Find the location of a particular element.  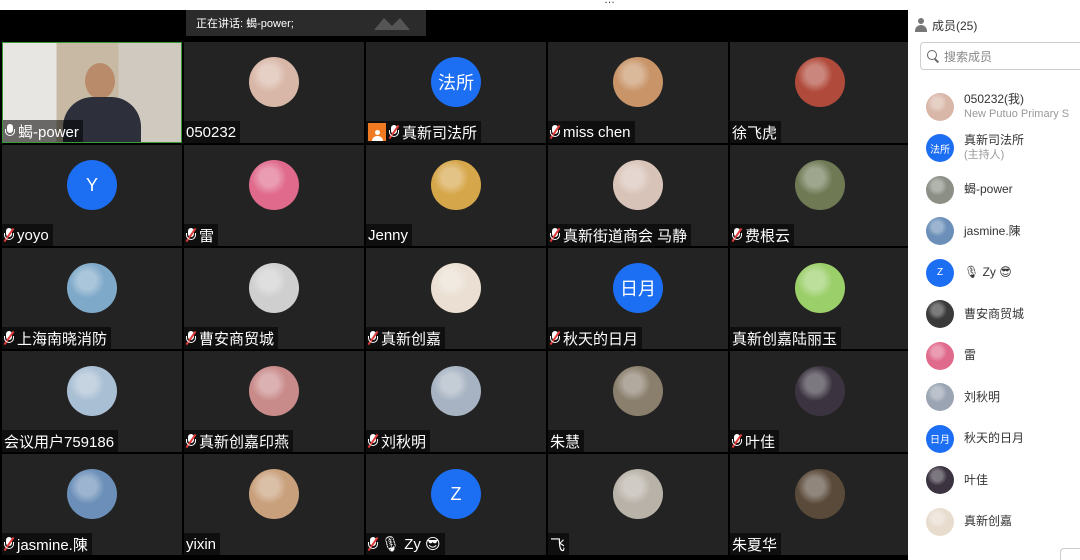

member-list-item: 曹安商贸城 is located at coordinates (1003, 315).